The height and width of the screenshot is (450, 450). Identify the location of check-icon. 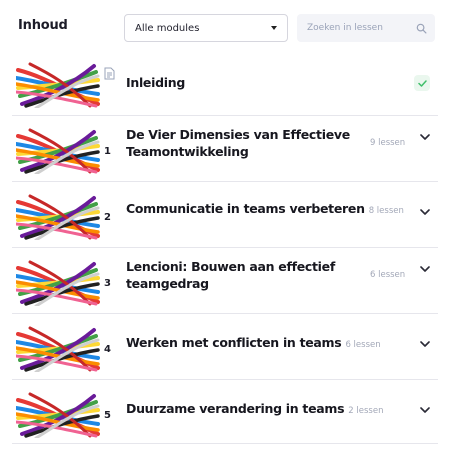
(422, 83).